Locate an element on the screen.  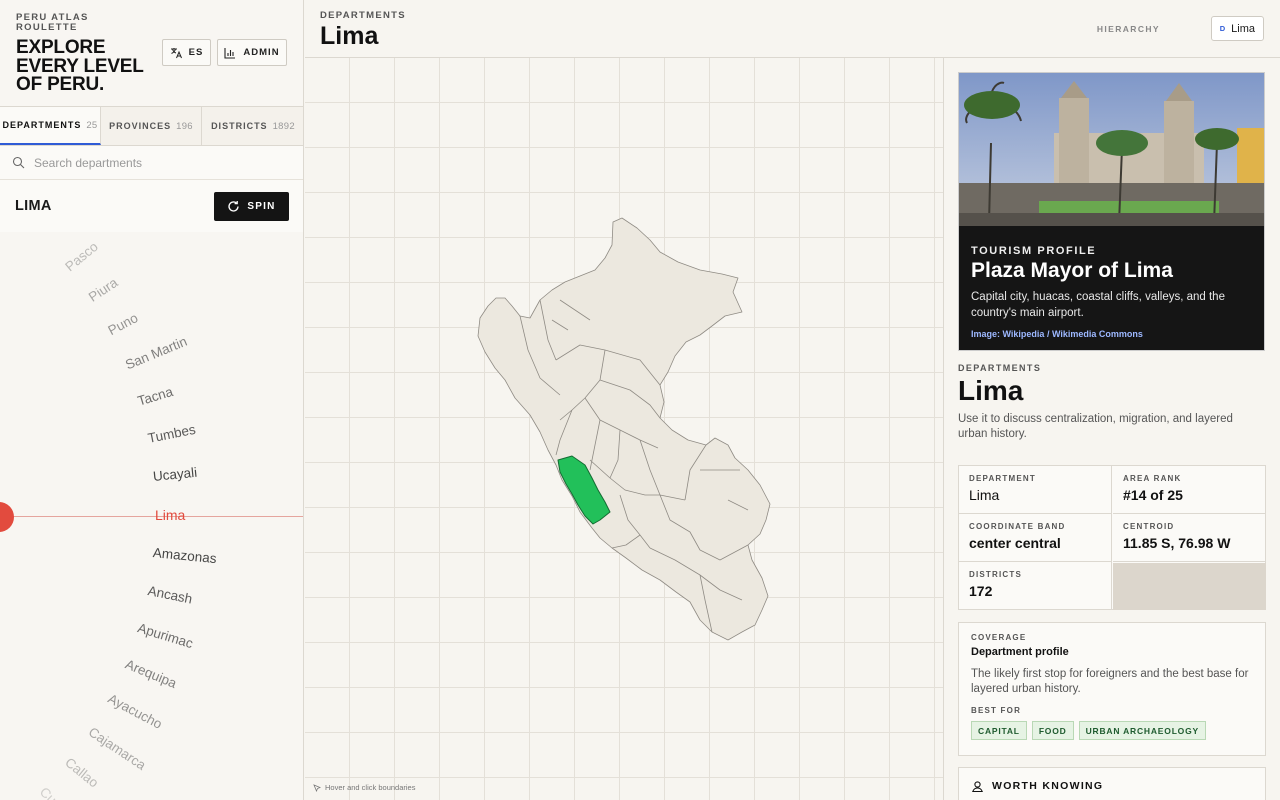
wheel-item: Pasco is located at coordinates (81, 255).